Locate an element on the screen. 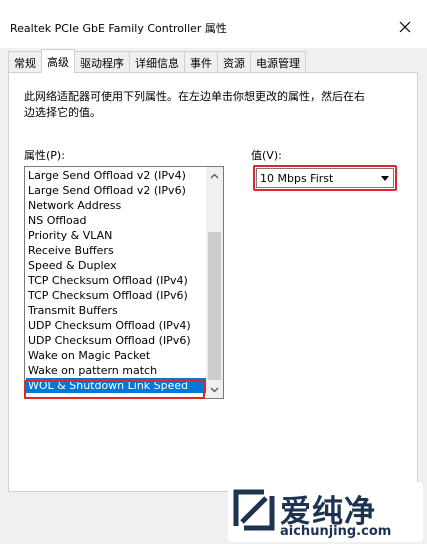  list-item: Priority & VLAN is located at coordinates (116, 235).